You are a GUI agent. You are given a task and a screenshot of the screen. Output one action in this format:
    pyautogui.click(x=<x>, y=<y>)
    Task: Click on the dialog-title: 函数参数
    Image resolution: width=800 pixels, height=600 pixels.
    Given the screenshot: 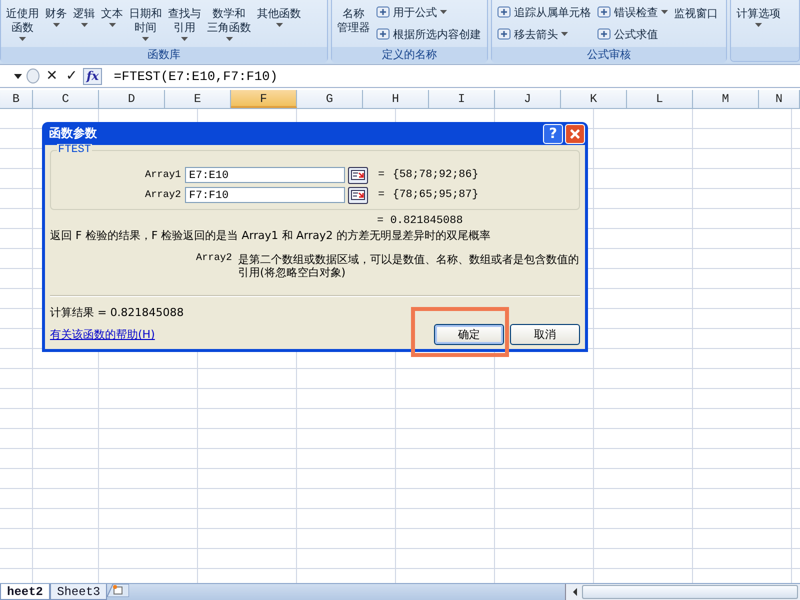 What is the action you would take?
    pyautogui.click(x=73, y=133)
    